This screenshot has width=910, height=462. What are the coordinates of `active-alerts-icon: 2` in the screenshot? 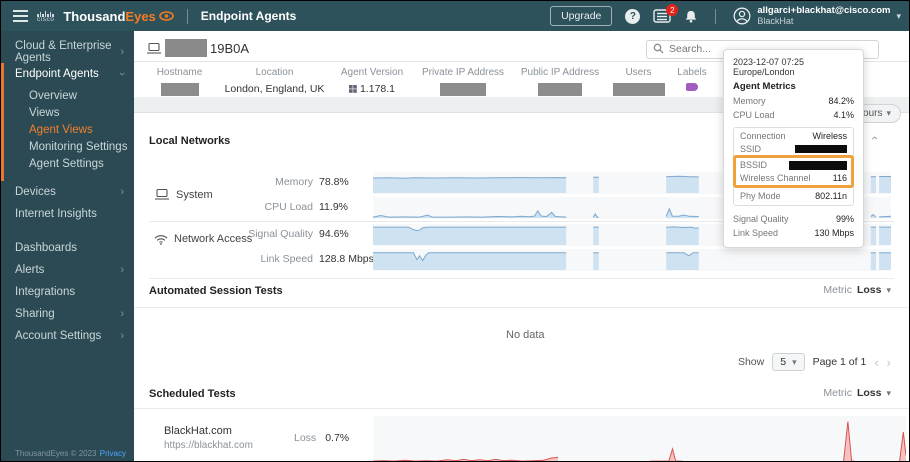 It's located at (666, 13).